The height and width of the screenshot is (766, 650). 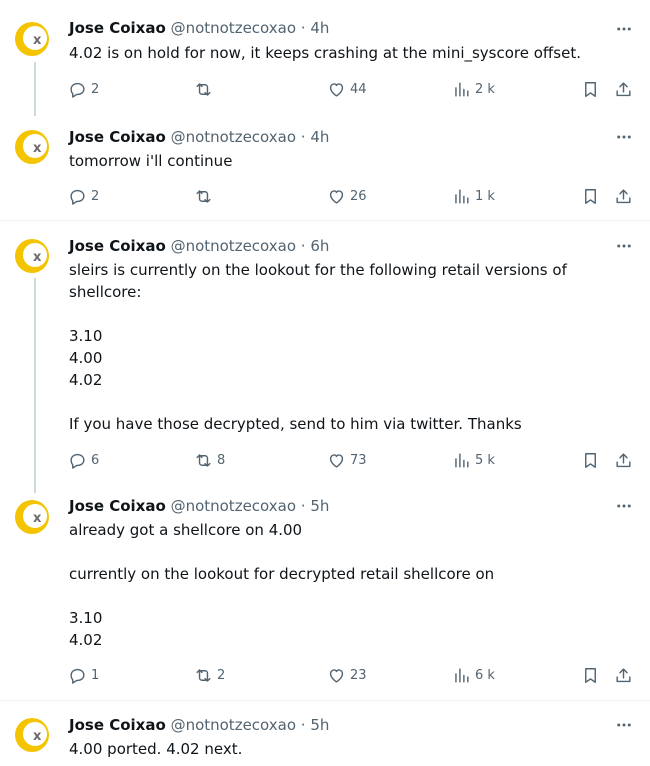 I want to click on action-bar: 2 44 2 k, so click(x=351, y=89).